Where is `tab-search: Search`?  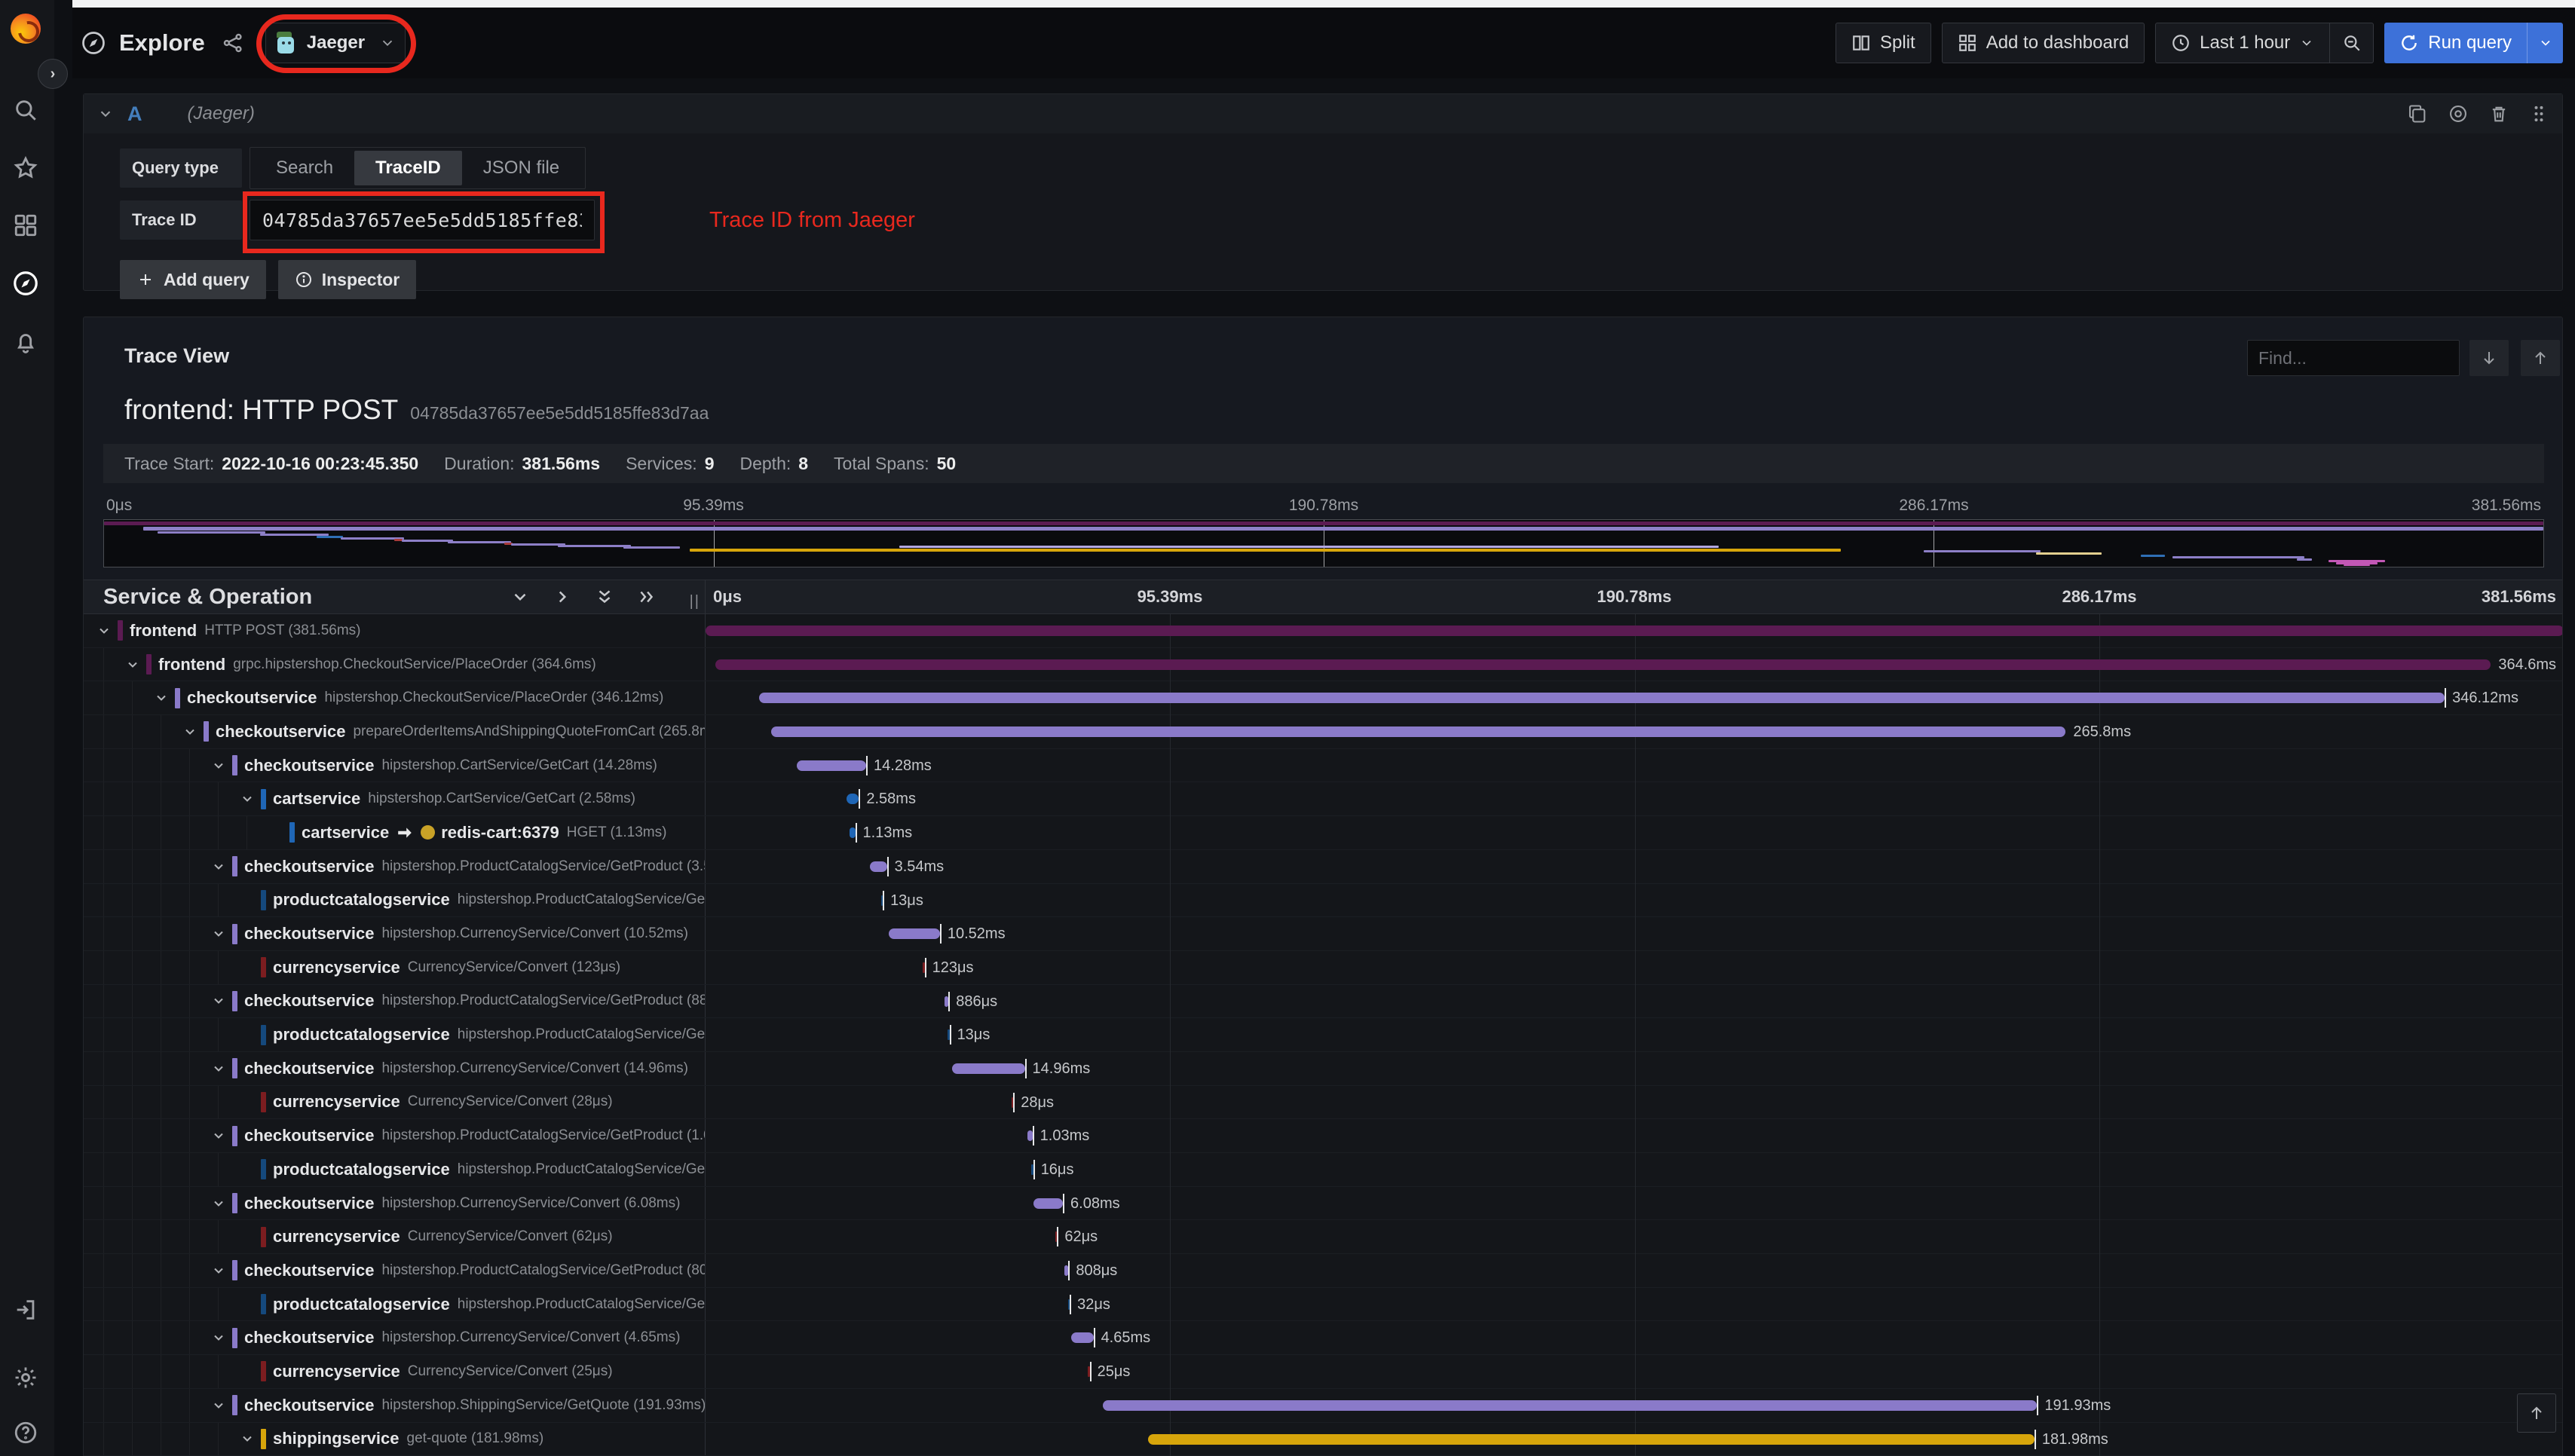
tab-search: Search is located at coordinates (304, 168).